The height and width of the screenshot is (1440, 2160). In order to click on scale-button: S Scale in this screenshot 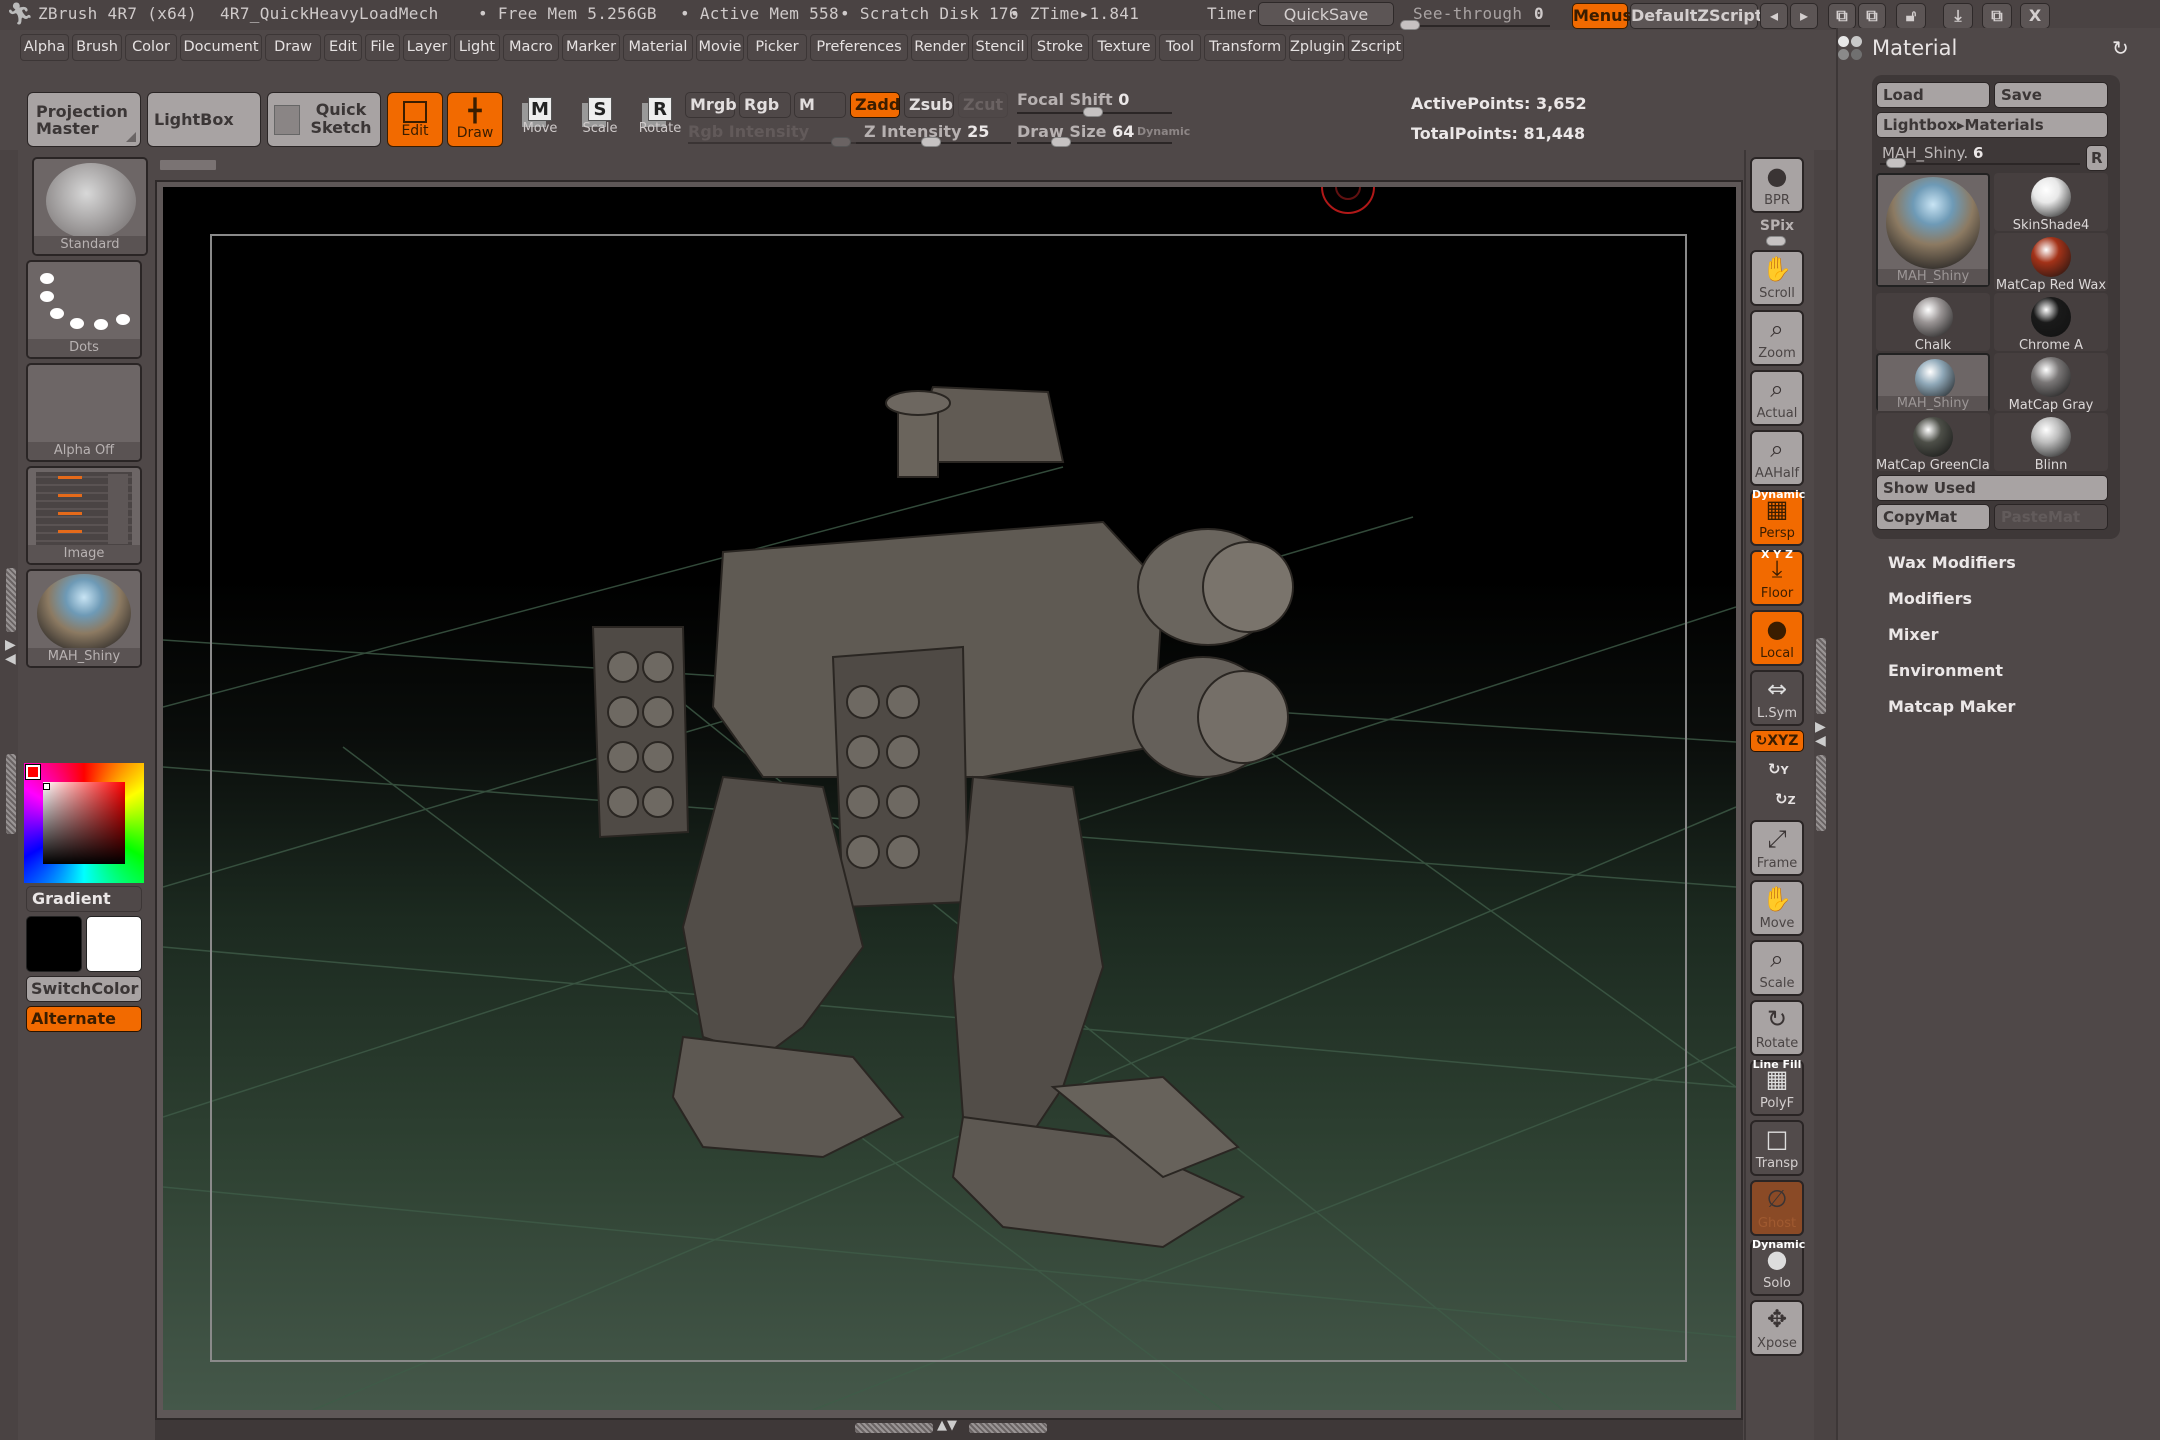, I will do `click(600, 116)`.